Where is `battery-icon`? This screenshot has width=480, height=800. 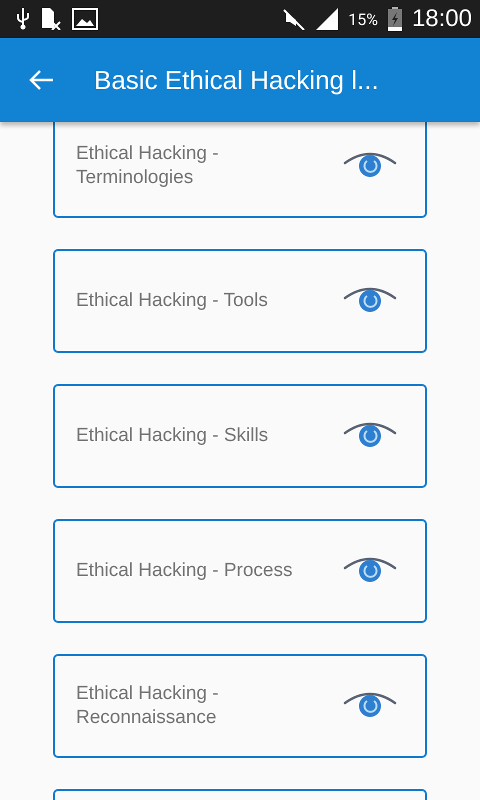 battery-icon is located at coordinates (395, 19).